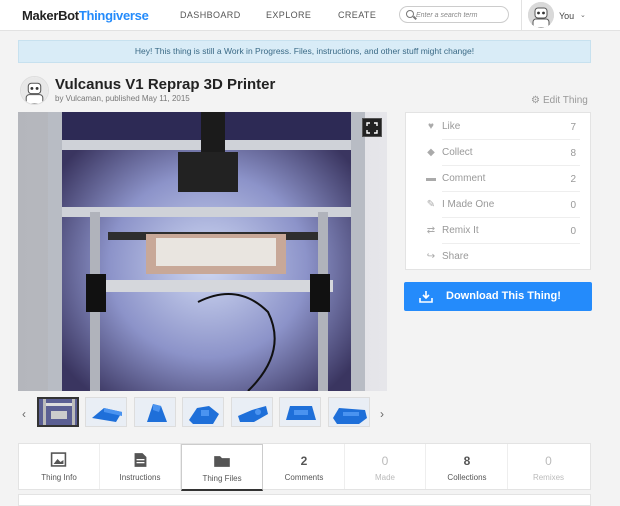  I want to click on tab-thing-files: Thing Files, so click(222, 467).